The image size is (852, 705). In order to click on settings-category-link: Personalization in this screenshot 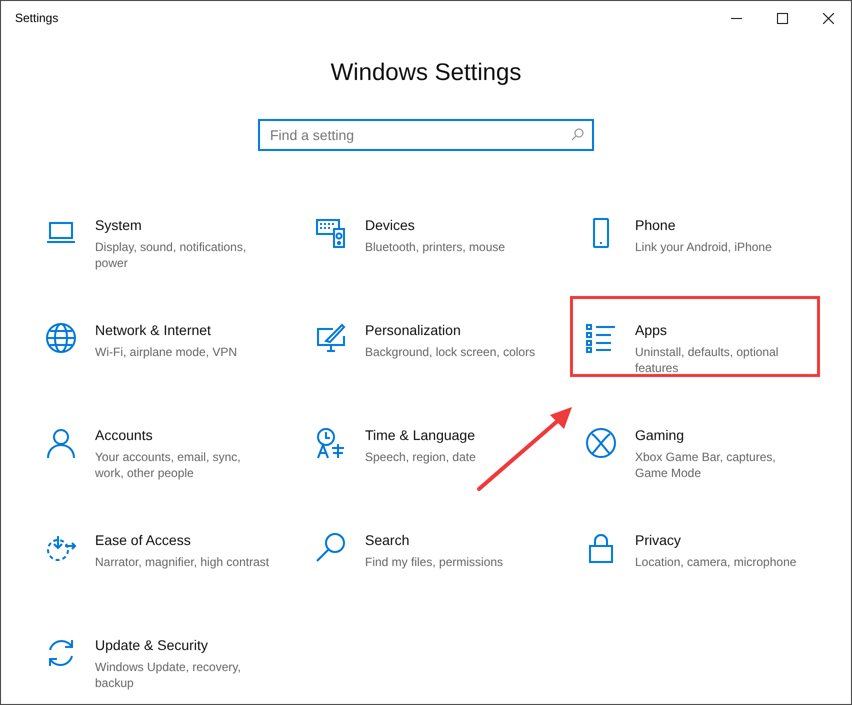, I will do `click(413, 330)`.